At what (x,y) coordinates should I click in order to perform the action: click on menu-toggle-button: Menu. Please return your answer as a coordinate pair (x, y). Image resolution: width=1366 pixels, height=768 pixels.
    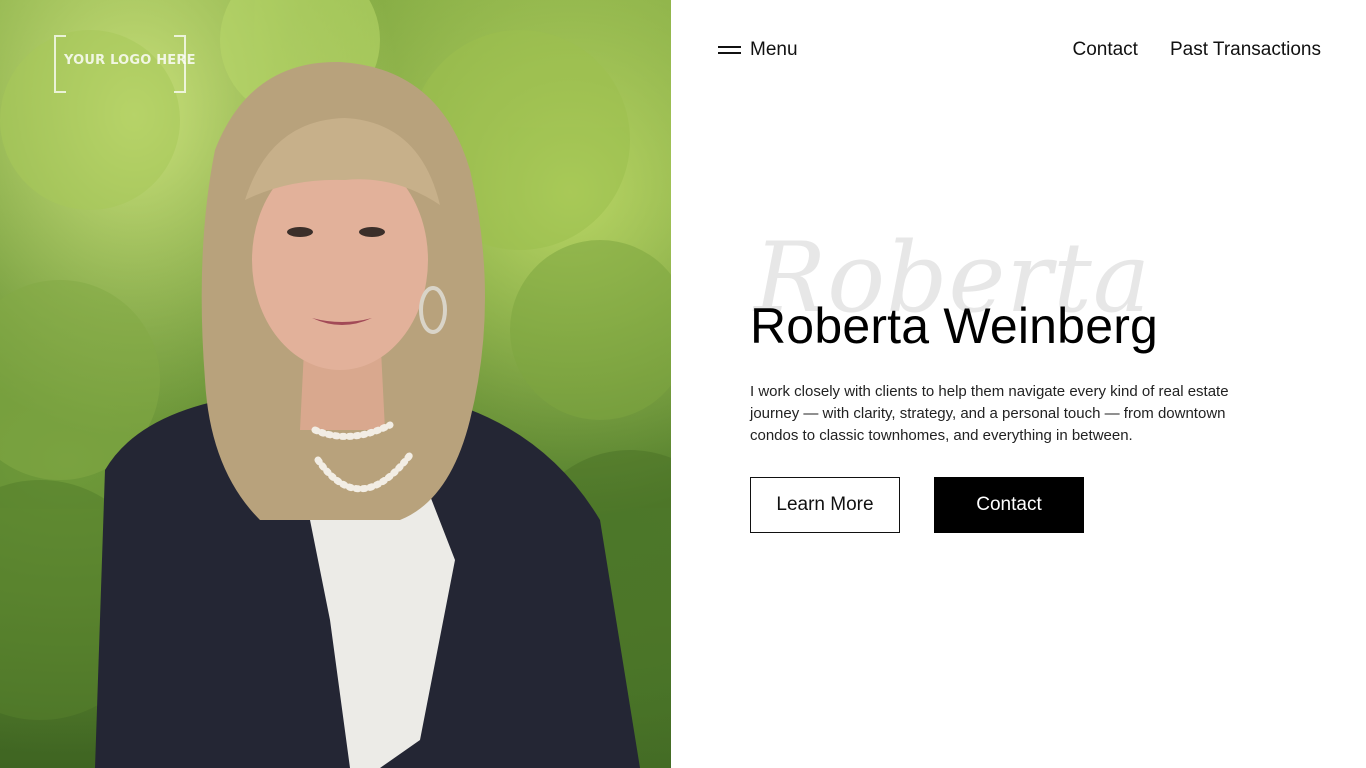
    Looking at the image, I should click on (758, 50).